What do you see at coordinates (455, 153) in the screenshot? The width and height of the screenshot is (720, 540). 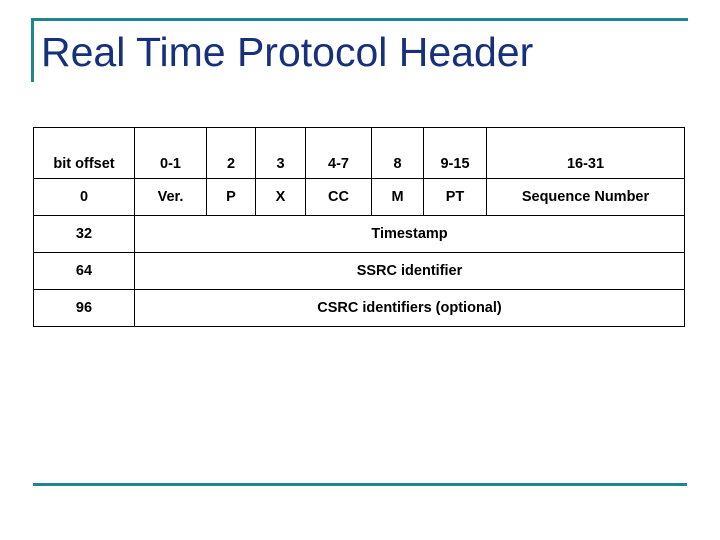 I see `header-cell-bits-9-15: 9-15` at bounding box center [455, 153].